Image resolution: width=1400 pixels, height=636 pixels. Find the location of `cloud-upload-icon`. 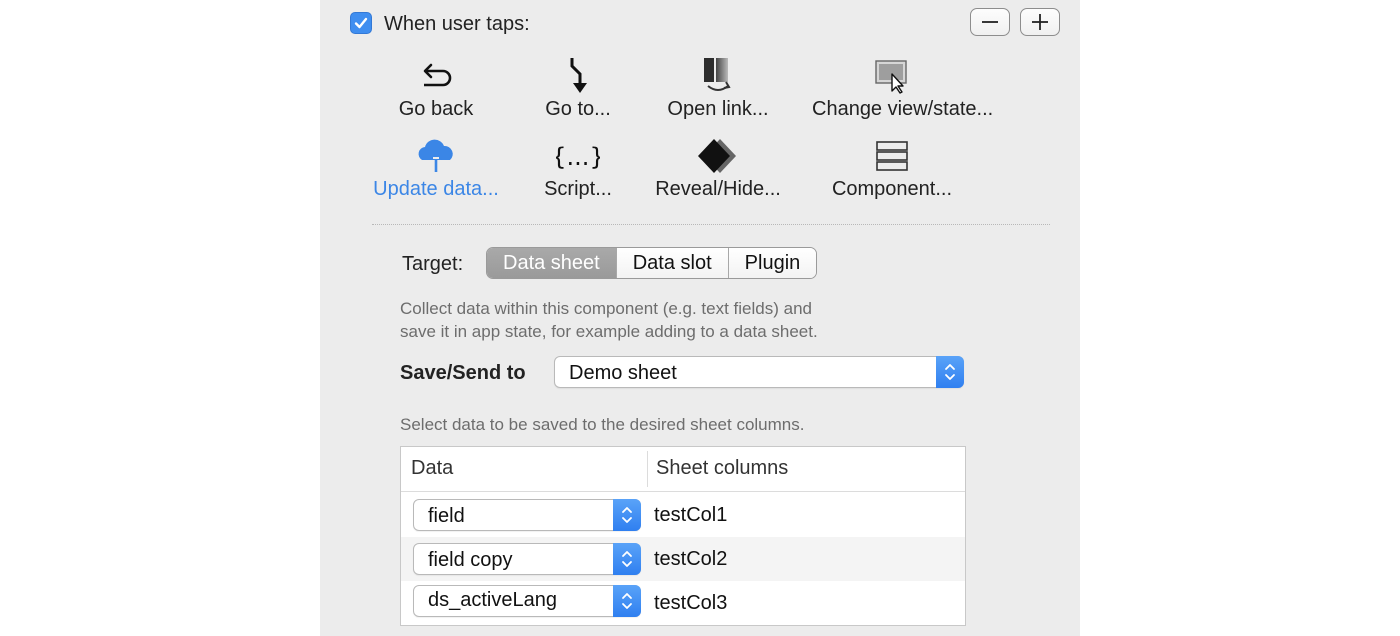

cloud-upload-icon is located at coordinates (435, 155).